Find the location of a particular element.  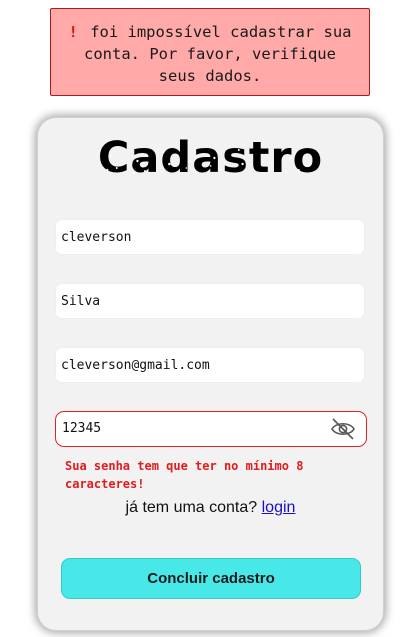

login-prompt: já tem uma conta? login is located at coordinates (210, 508).